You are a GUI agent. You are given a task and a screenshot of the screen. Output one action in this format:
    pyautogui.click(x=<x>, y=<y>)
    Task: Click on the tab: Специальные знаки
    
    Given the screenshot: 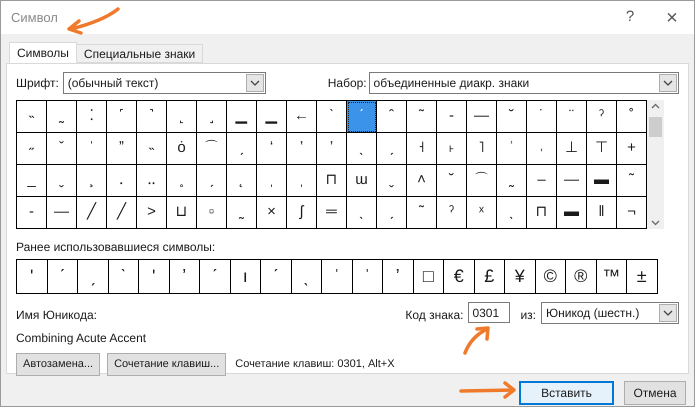 What is the action you would take?
    pyautogui.click(x=140, y=53)
    